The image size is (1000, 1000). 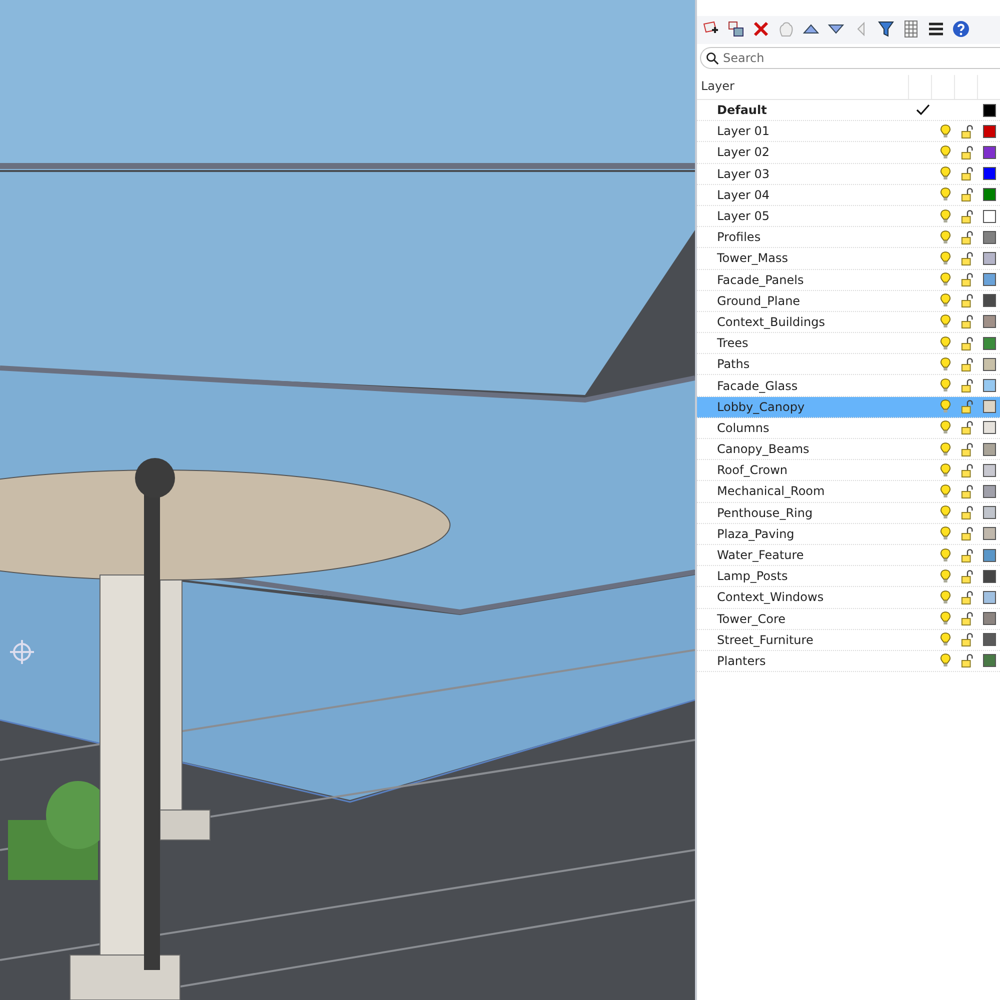 What do you see at coordinates (848, 619) in the screenshot?
I see `layer-row: Tower_Core` at bounding box center [848, 619].